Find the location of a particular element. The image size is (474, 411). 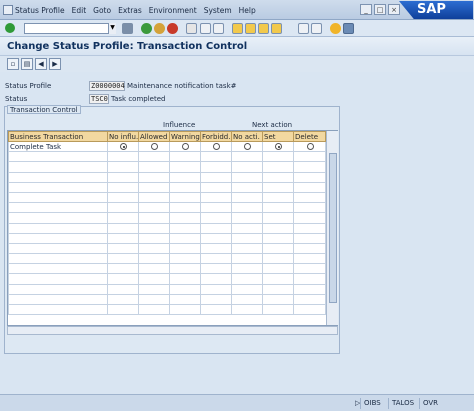

col-no-influence: No influ. is located at coordinates (123, 136).